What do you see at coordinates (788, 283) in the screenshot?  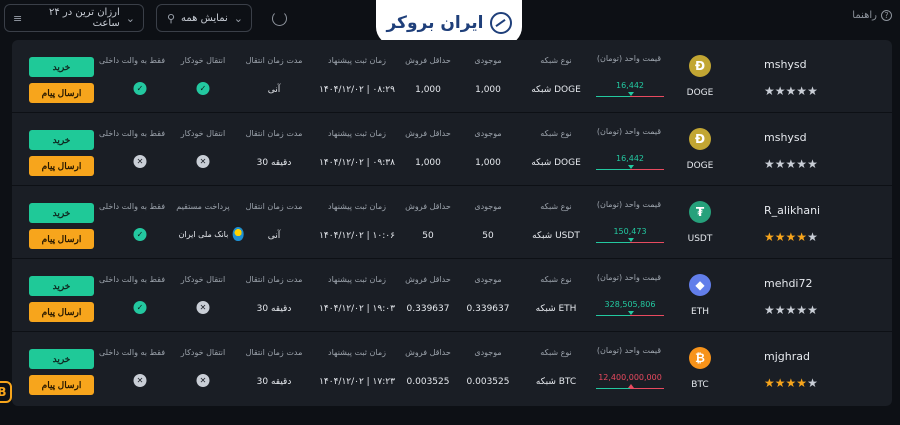 I see `seller-username: mehdi72` at bounding box center [788, 283].